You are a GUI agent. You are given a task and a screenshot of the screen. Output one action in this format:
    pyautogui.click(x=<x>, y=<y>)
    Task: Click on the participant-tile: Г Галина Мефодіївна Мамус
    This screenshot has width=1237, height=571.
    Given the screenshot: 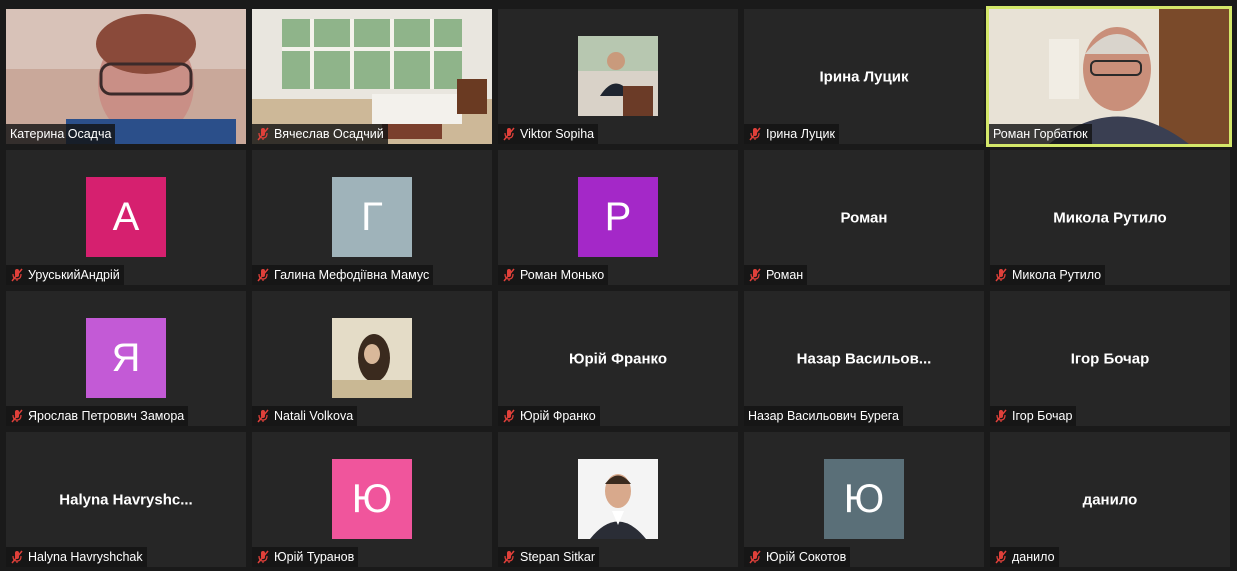 What is the action you would take?
    pyautogui.click(x=372, y=217)
    